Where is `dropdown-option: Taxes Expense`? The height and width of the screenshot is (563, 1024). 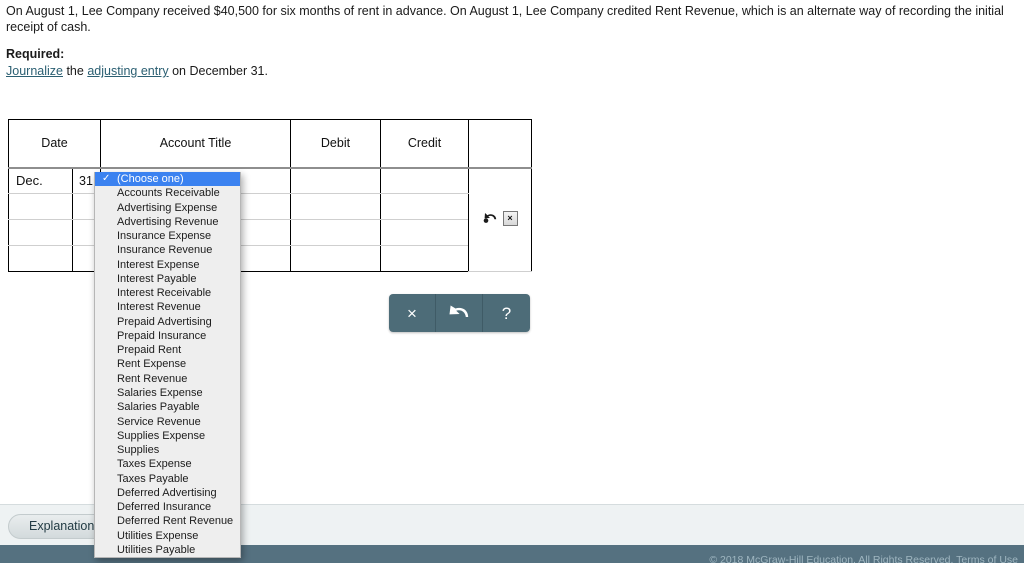
dropdown-option: Taxes Expense is located at coordinates (167, 464).